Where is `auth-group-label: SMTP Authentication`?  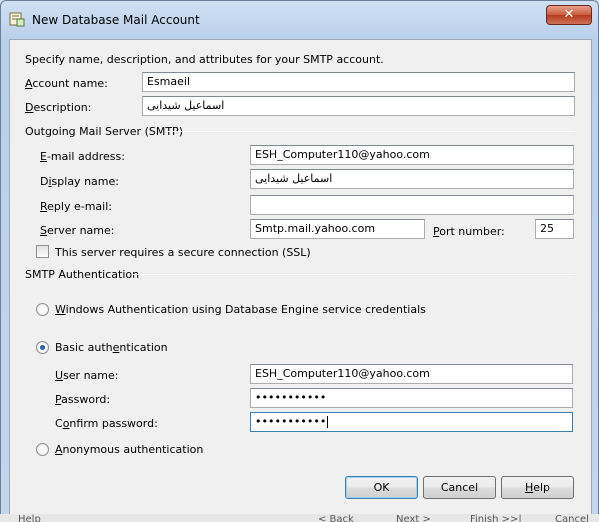
auth-group-label: SMTP Authentication is located at coordinates (82, 274).